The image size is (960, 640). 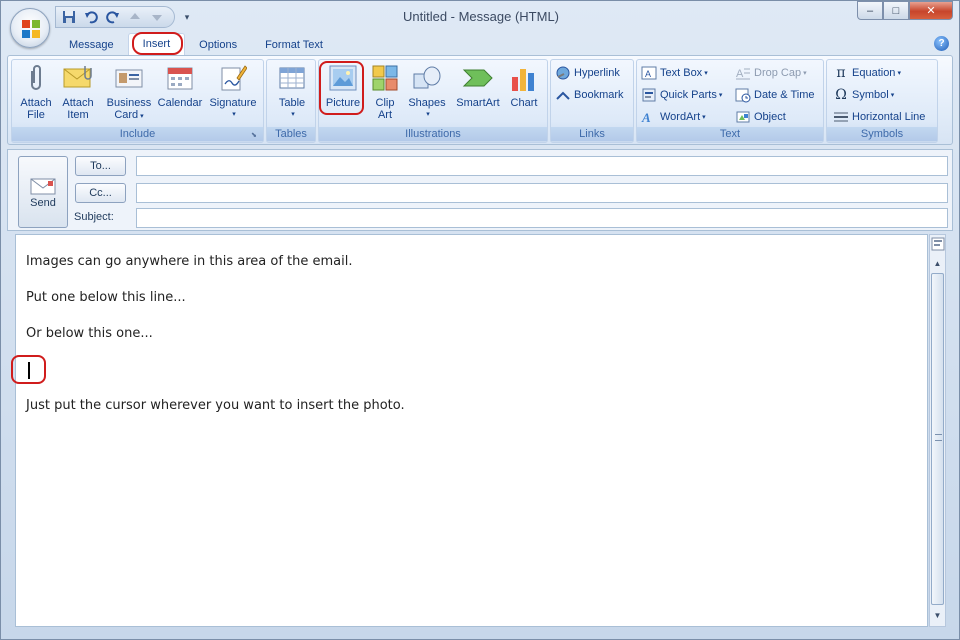 I want to click on table-button: Table ▾, so click(x=292, y=94).